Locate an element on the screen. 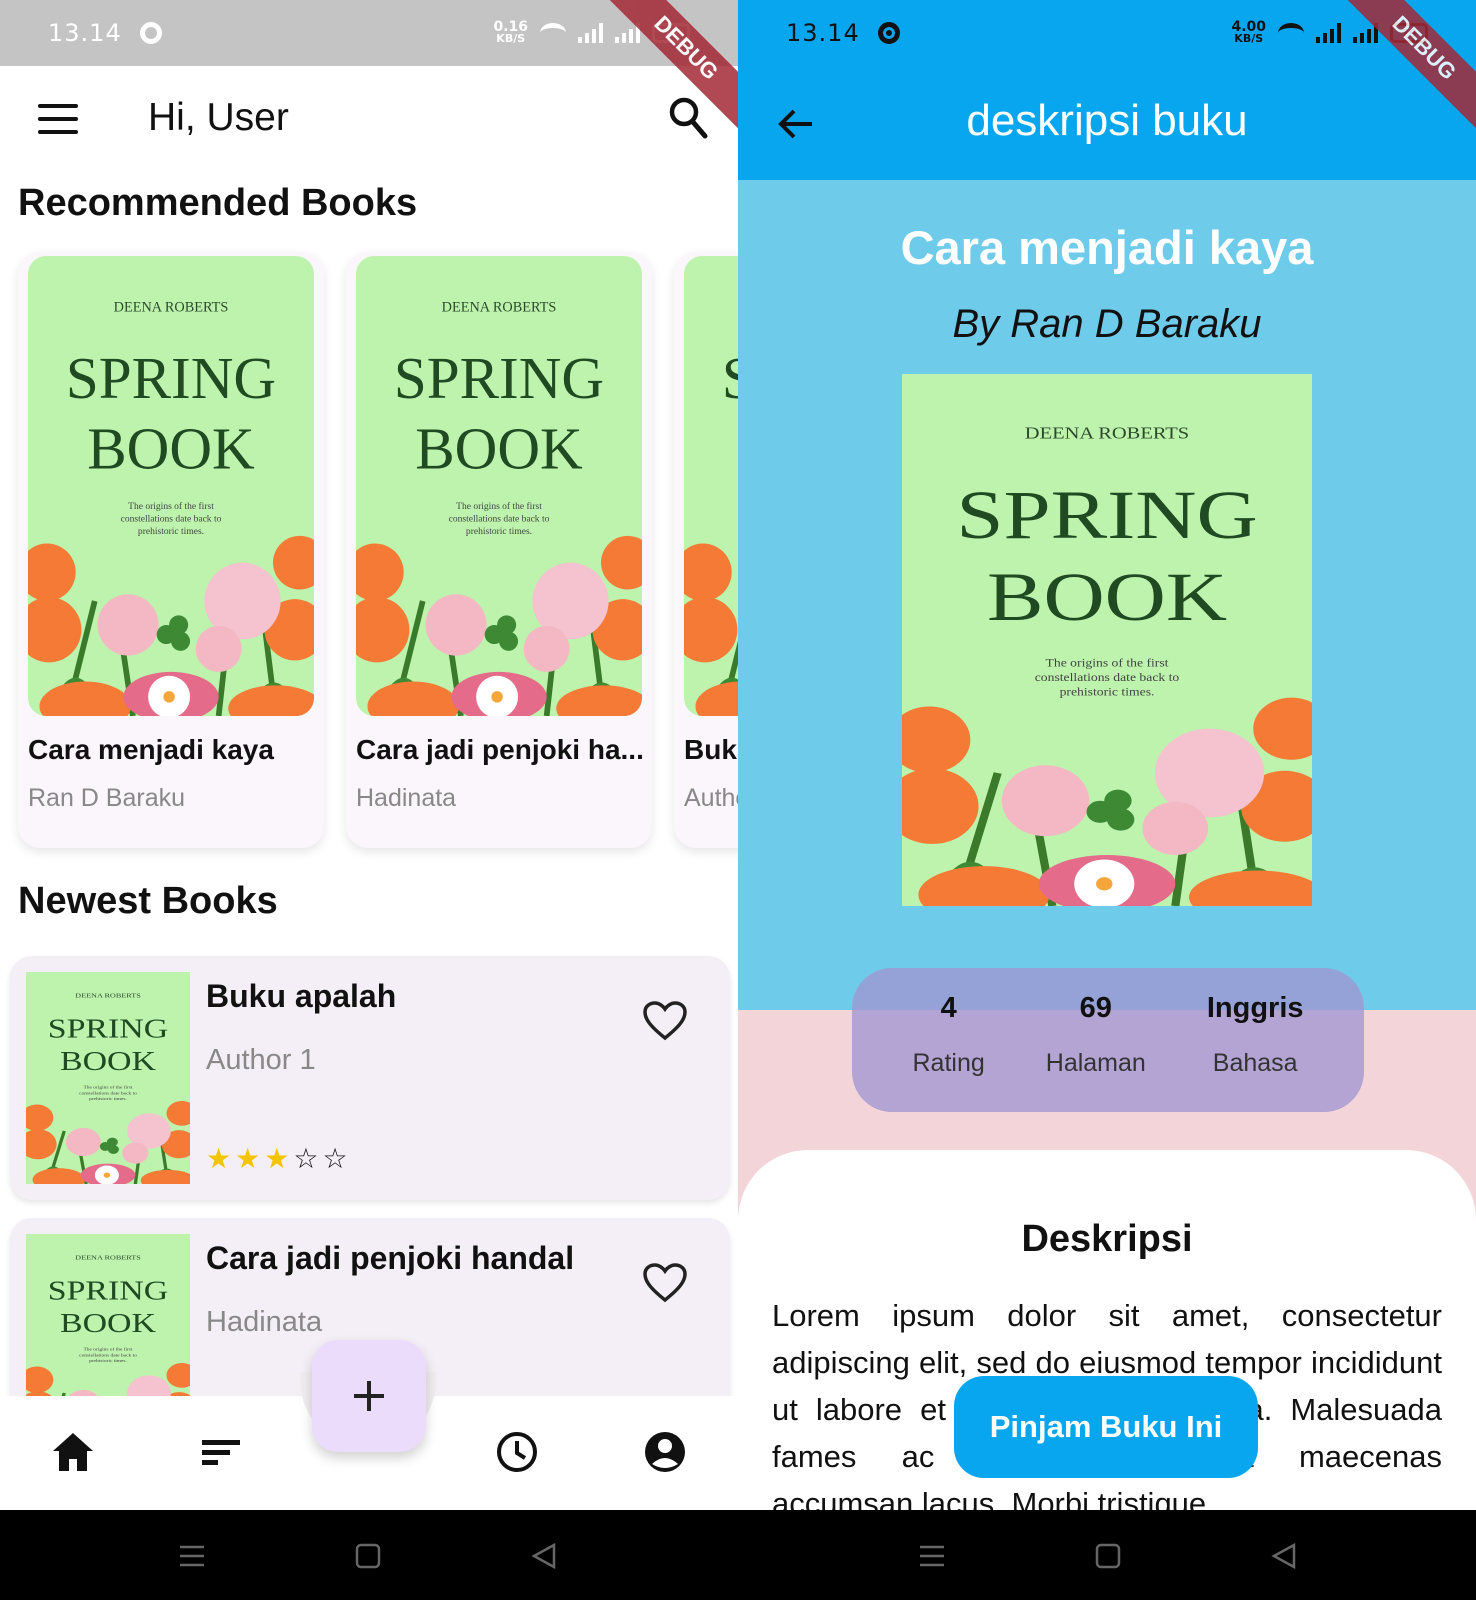 This screenshot has width=1476, height=1600. sort-icon is located at coordinates (221, 1452).